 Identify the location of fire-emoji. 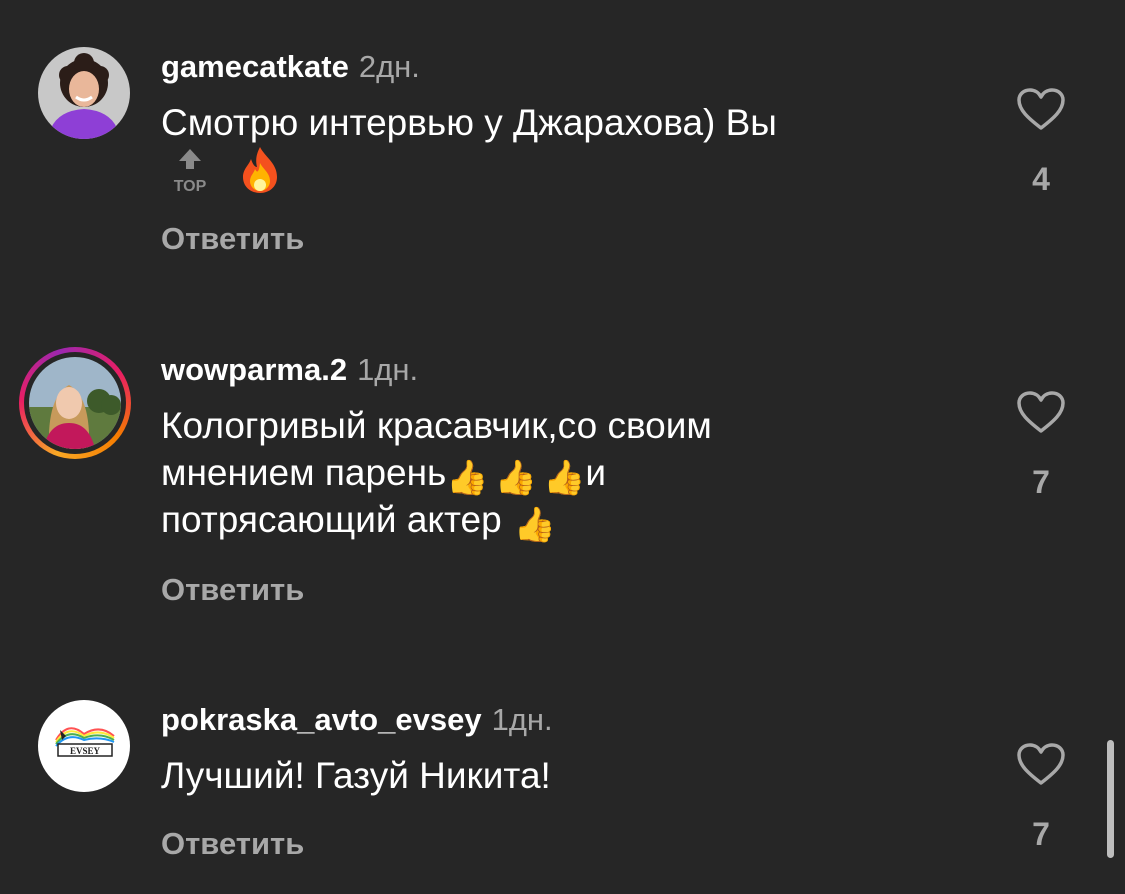
(260, 172).